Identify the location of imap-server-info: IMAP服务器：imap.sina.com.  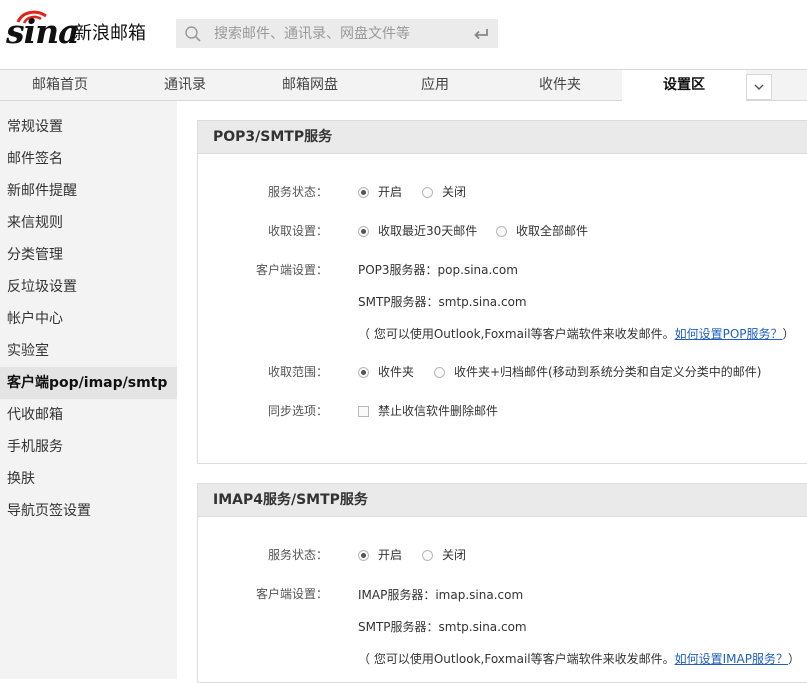
(441, 595).